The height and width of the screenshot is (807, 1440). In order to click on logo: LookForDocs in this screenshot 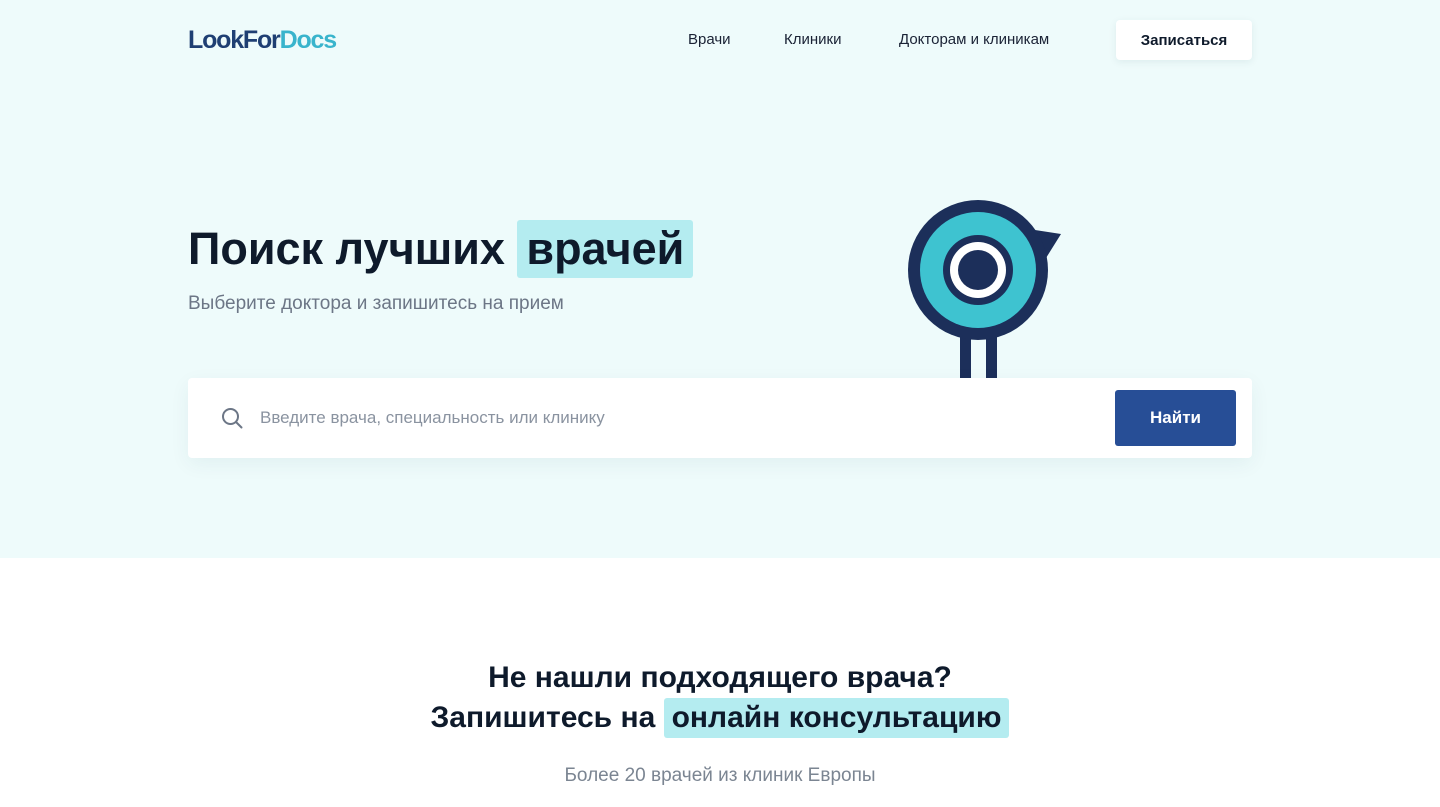, I will do `click(263, 40)`.